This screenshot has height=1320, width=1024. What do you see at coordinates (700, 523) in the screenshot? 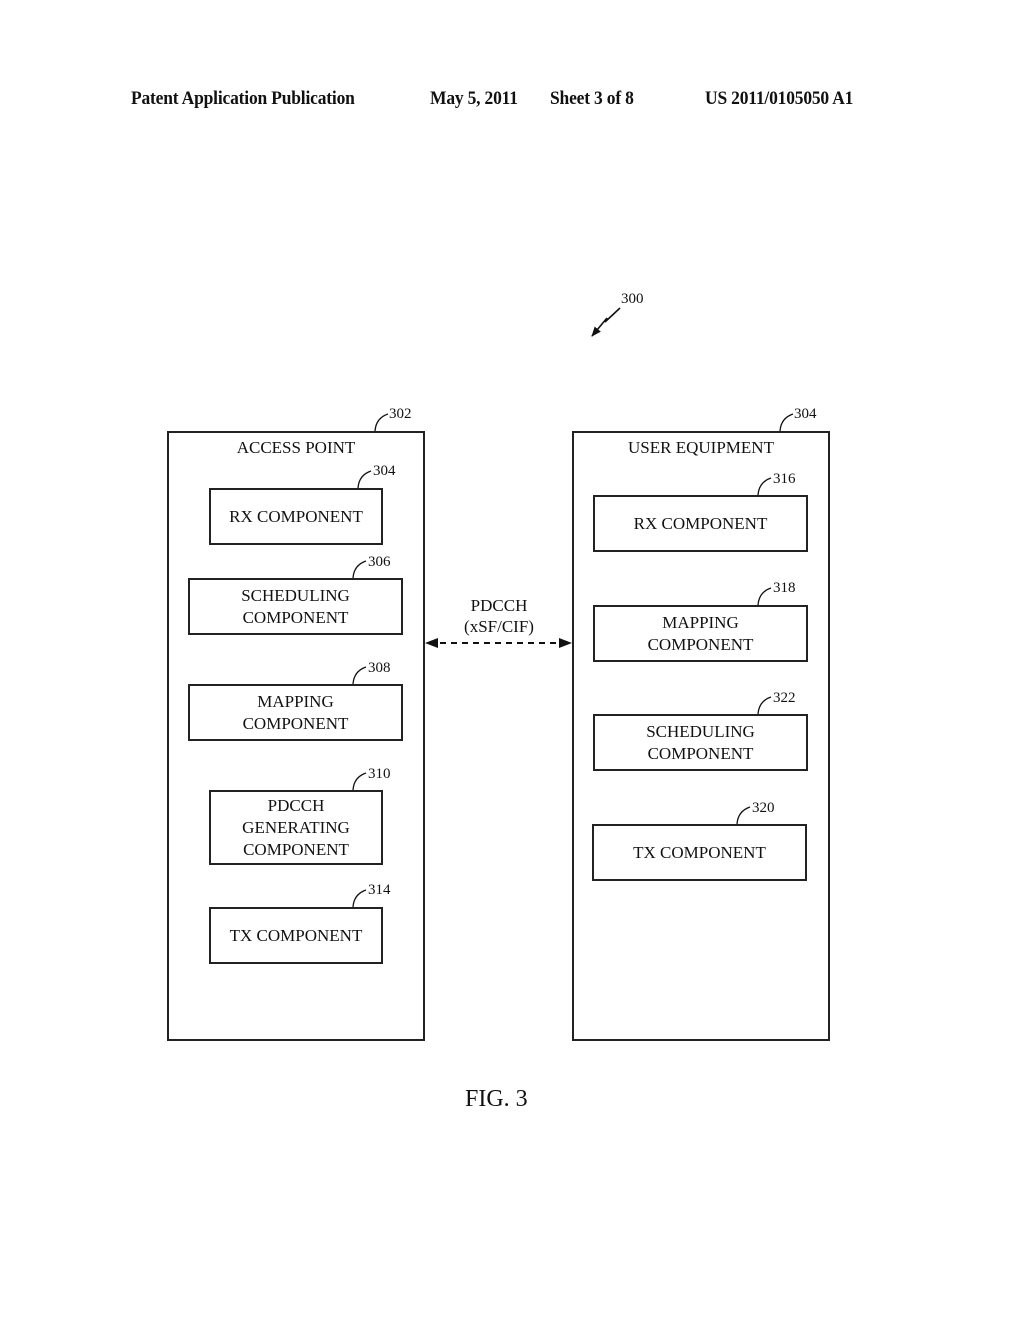
I see `ue-rx-component: RX COMPONENT` at bounding box center [700, 523].